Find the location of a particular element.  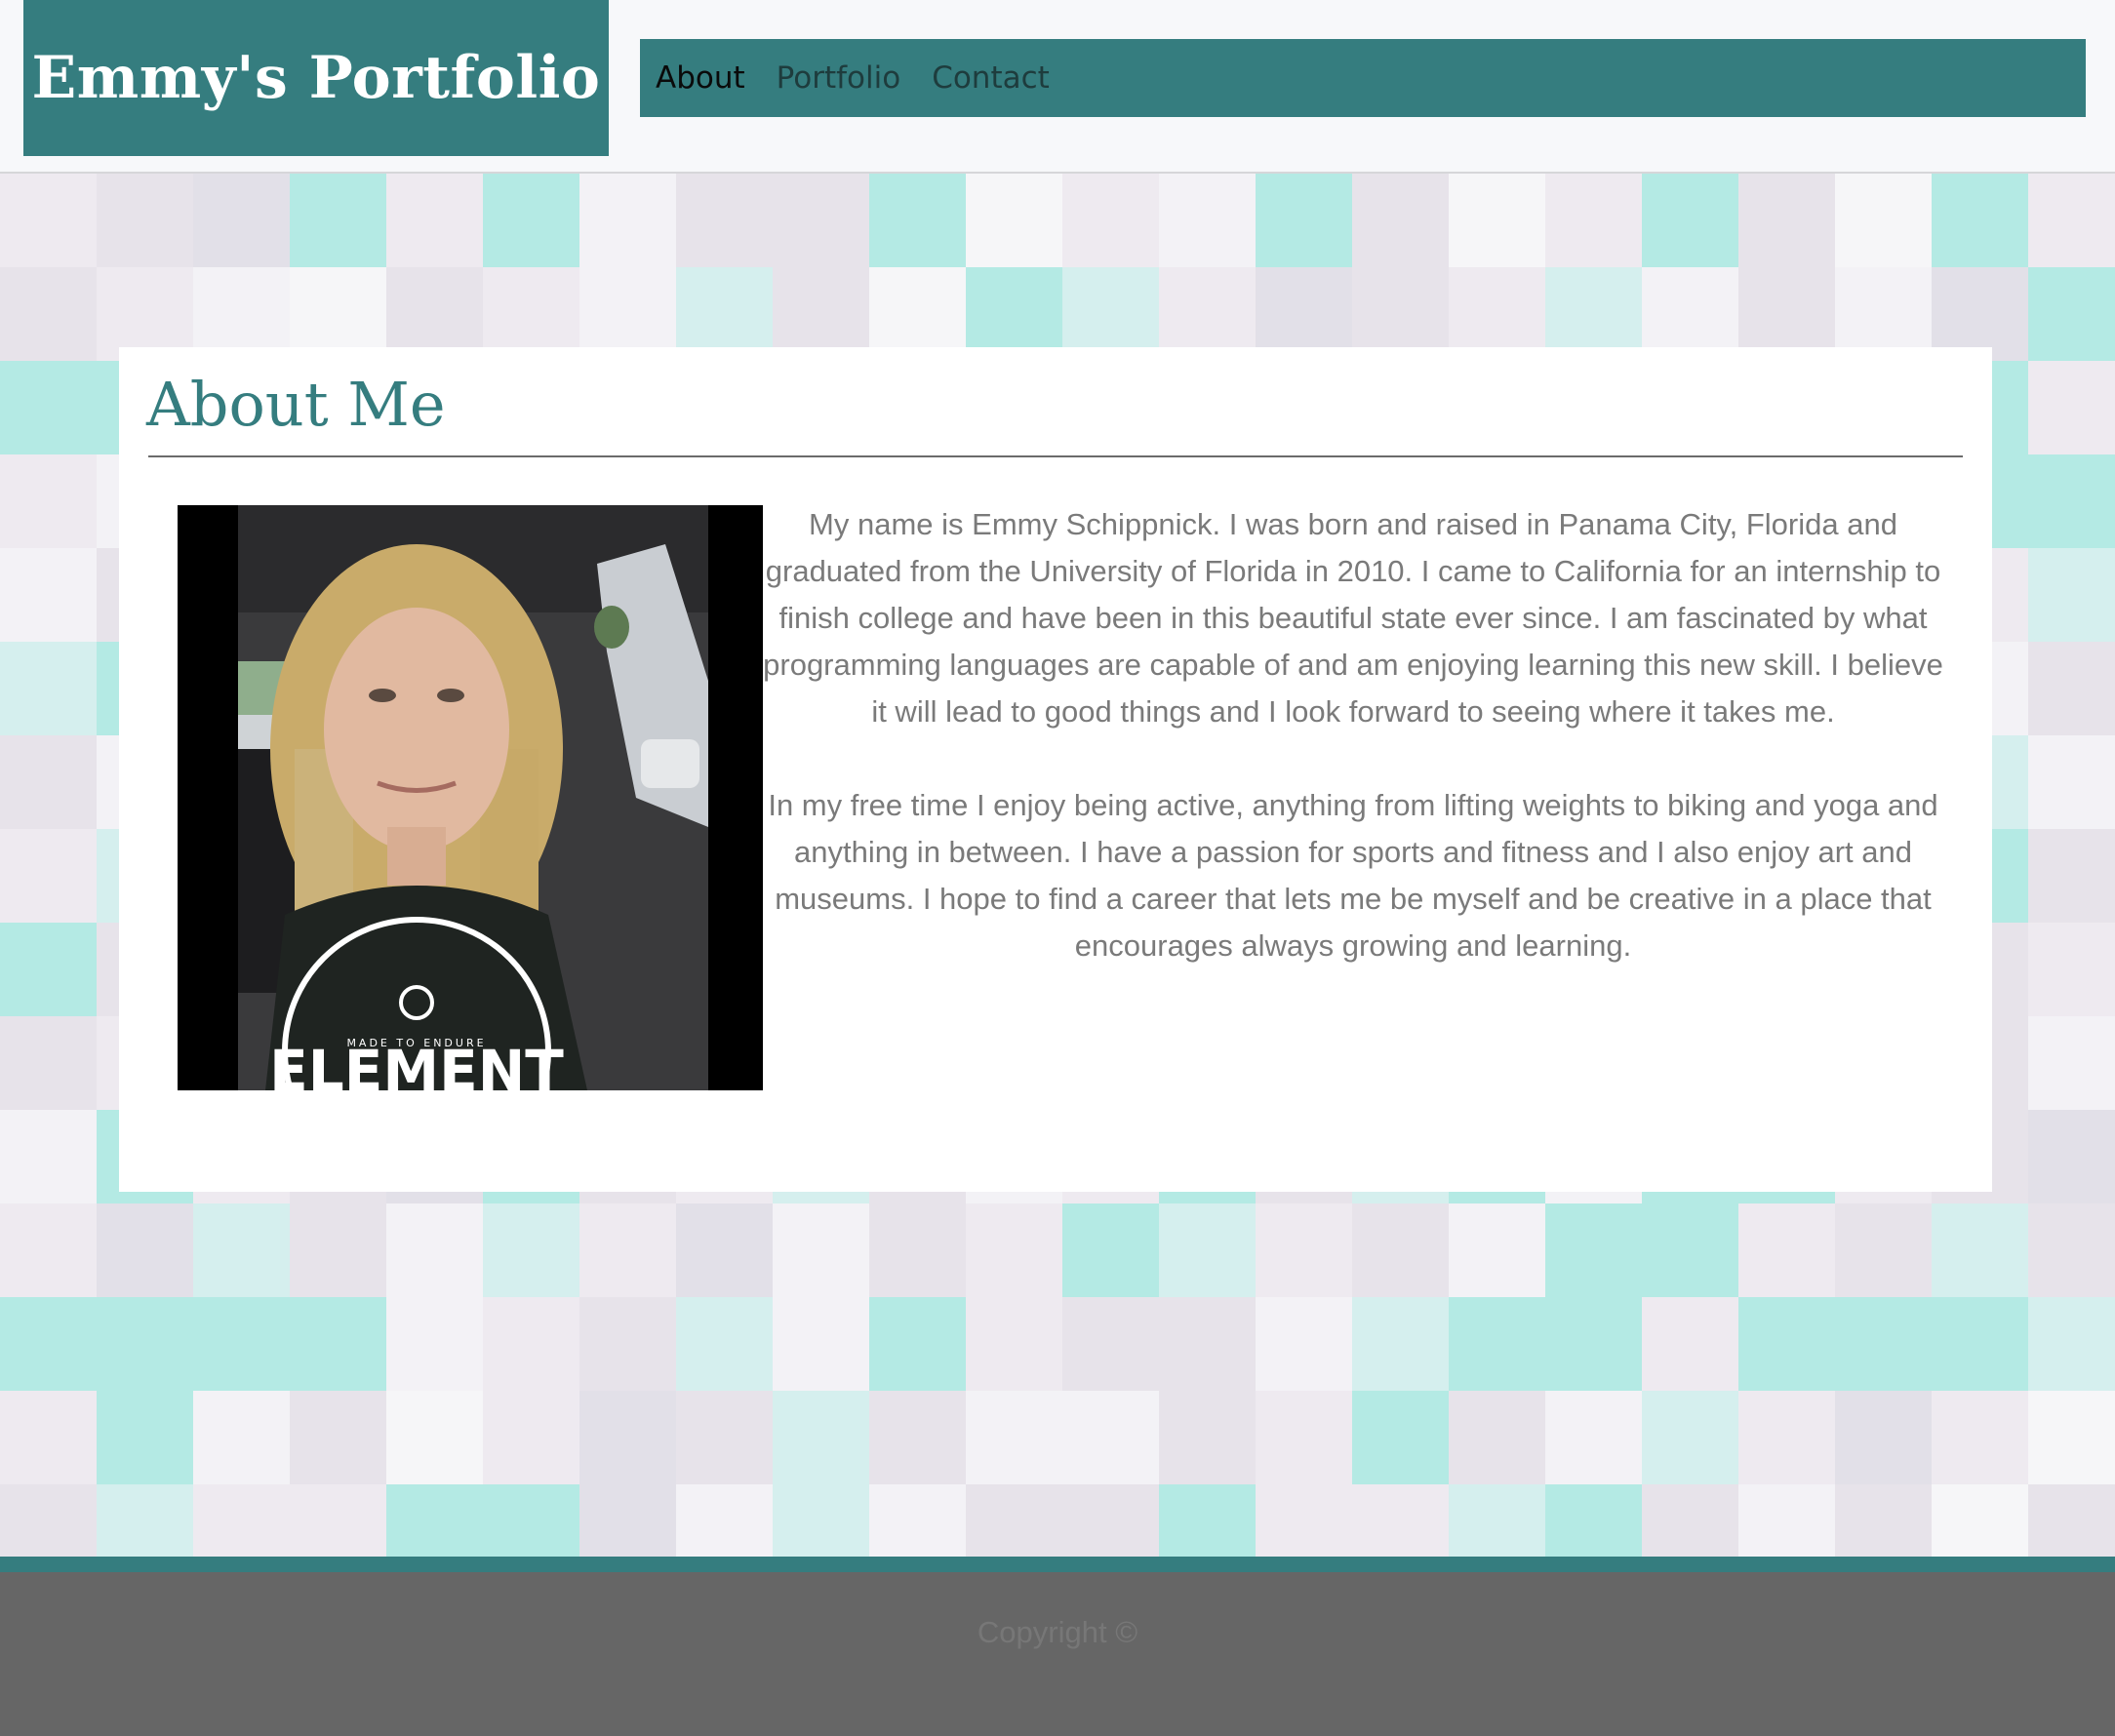

nav-link-portfolio: Portfolio is located at coordinates (839, 78).